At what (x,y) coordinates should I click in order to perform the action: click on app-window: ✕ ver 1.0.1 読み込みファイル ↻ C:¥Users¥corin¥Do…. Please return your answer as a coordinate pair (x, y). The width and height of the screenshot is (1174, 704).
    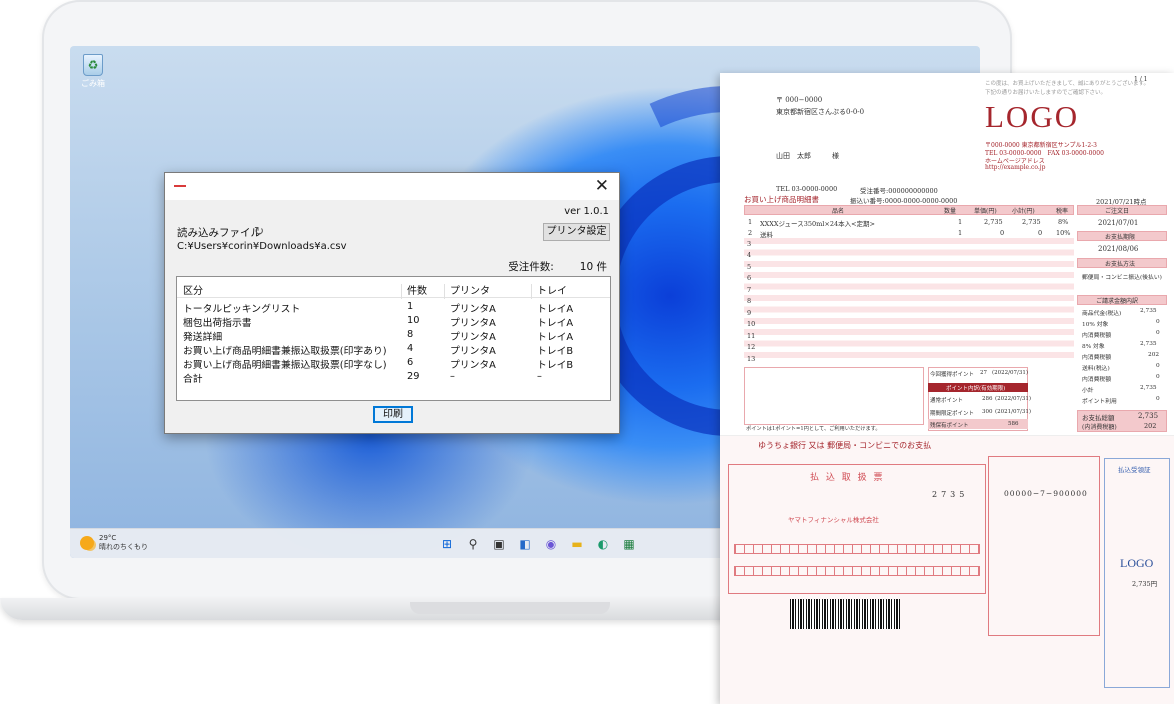
    Looking at the image, I should click on (392, 303).